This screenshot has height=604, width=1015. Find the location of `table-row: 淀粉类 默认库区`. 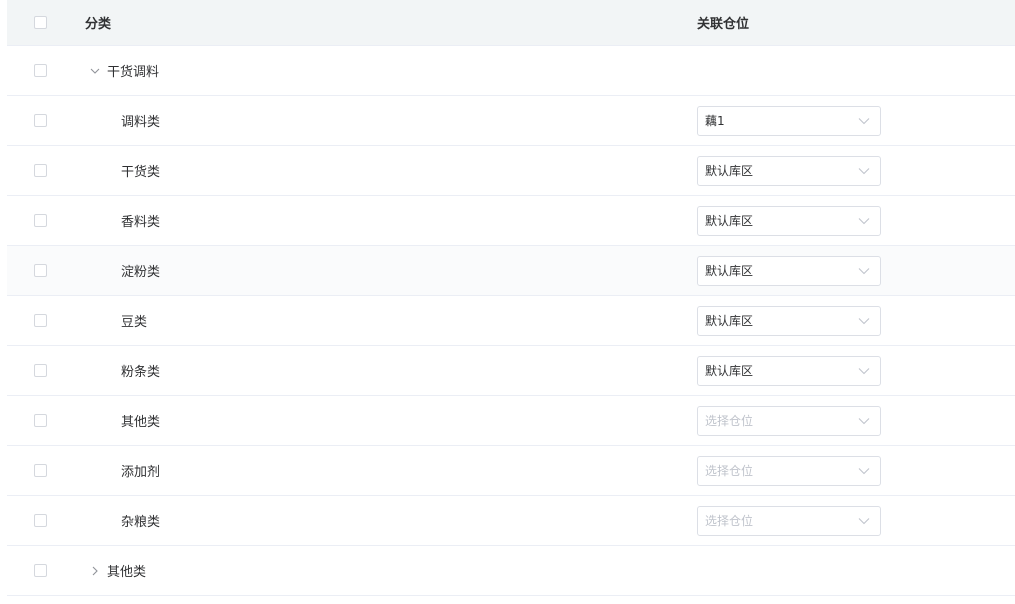

table-row: 淀粉类 默认库区 is located at coordinates (511, 271).